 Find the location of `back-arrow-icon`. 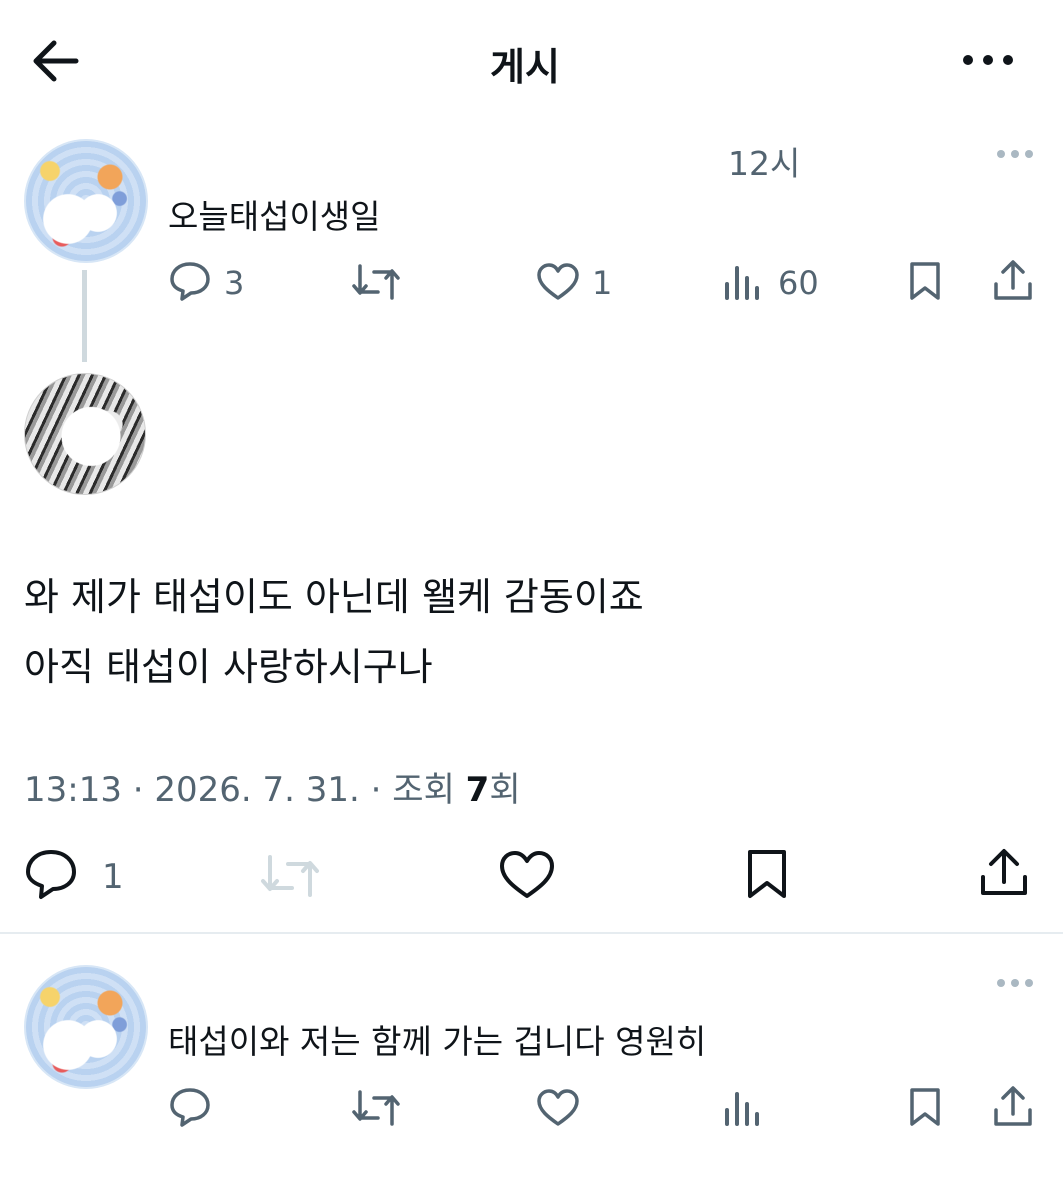

back-arrow-icon is located at coordinates (55, 61).